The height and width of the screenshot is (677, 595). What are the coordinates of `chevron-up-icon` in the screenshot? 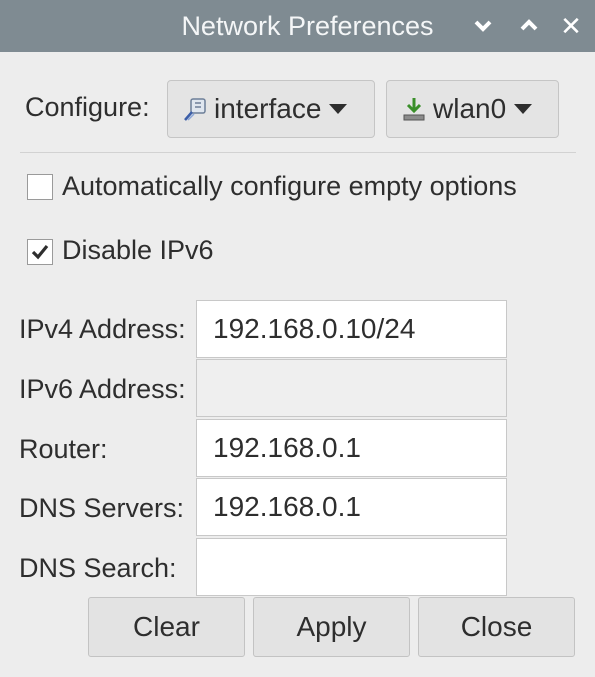 It's located at (529, 25).